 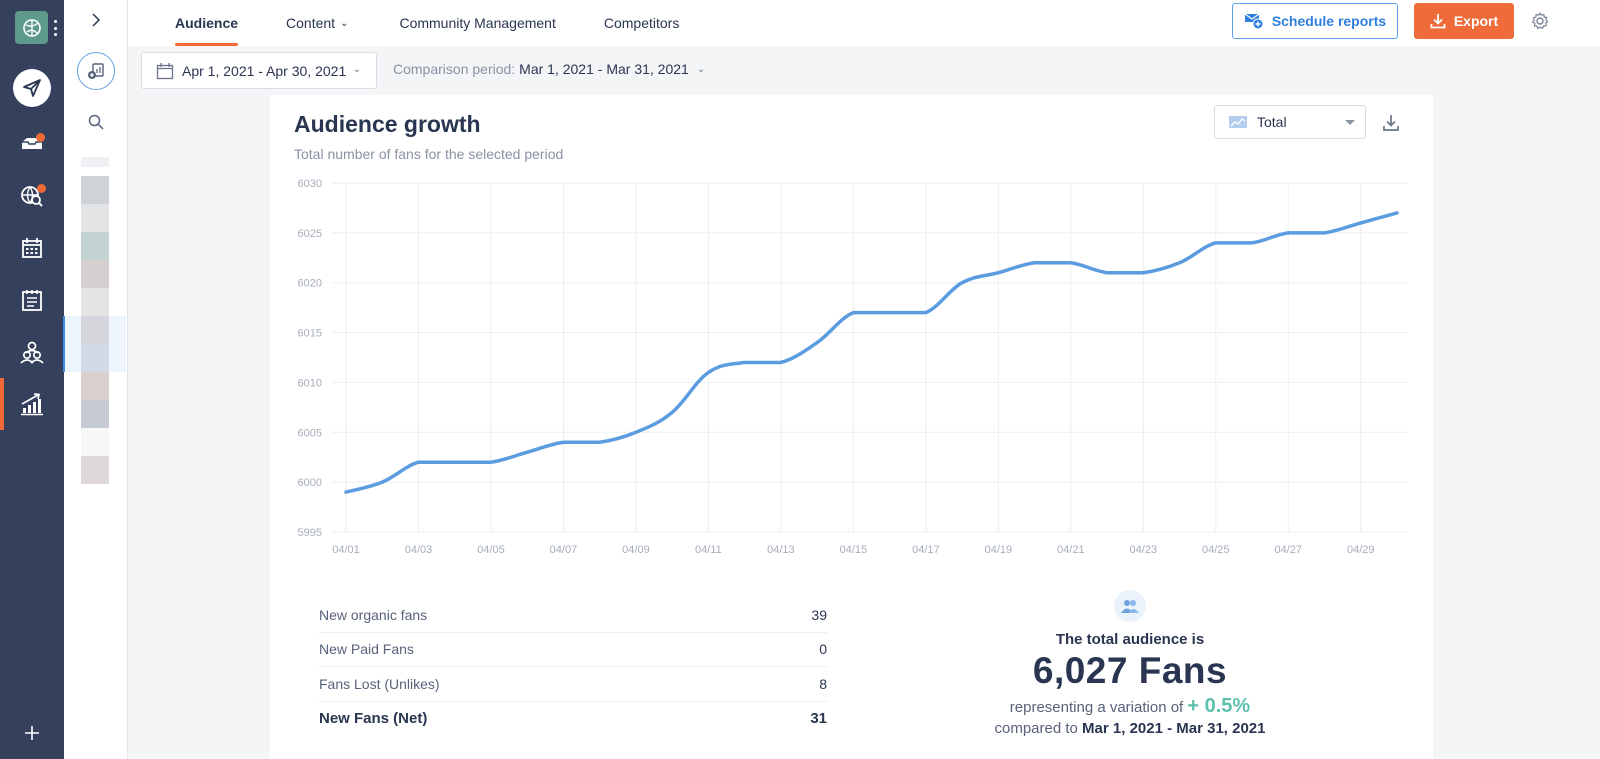 I want to click on y-tick-label: 6005, so click(x=310, y=433).